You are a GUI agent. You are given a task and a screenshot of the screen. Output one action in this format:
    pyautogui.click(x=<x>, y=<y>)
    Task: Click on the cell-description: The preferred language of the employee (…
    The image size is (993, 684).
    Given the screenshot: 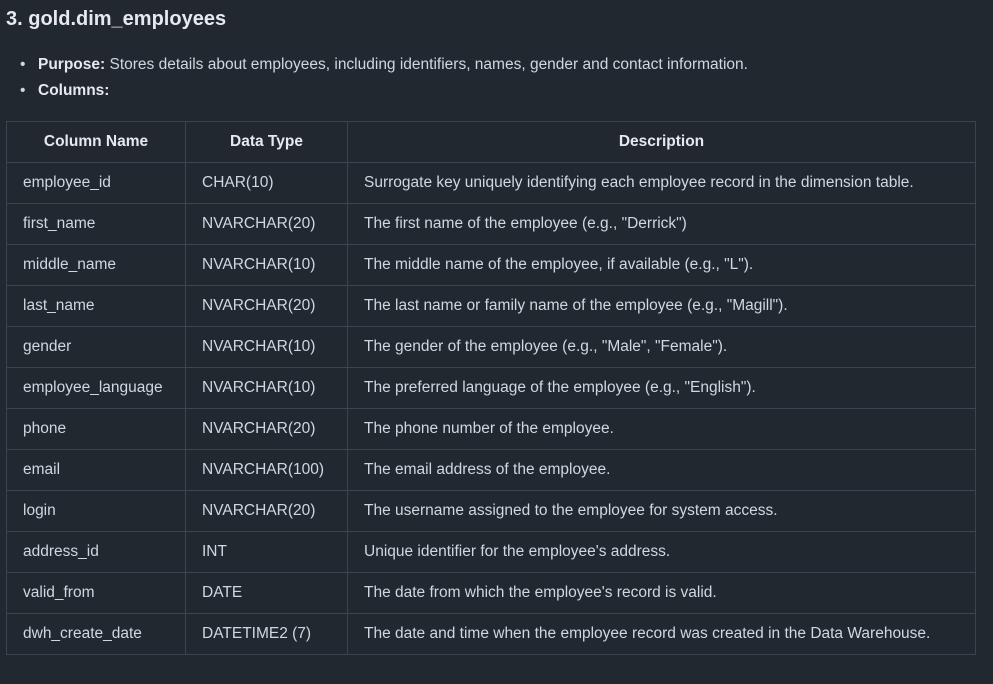 What is the action you would take?
    pyautogui.click(x=661, y=388)
    